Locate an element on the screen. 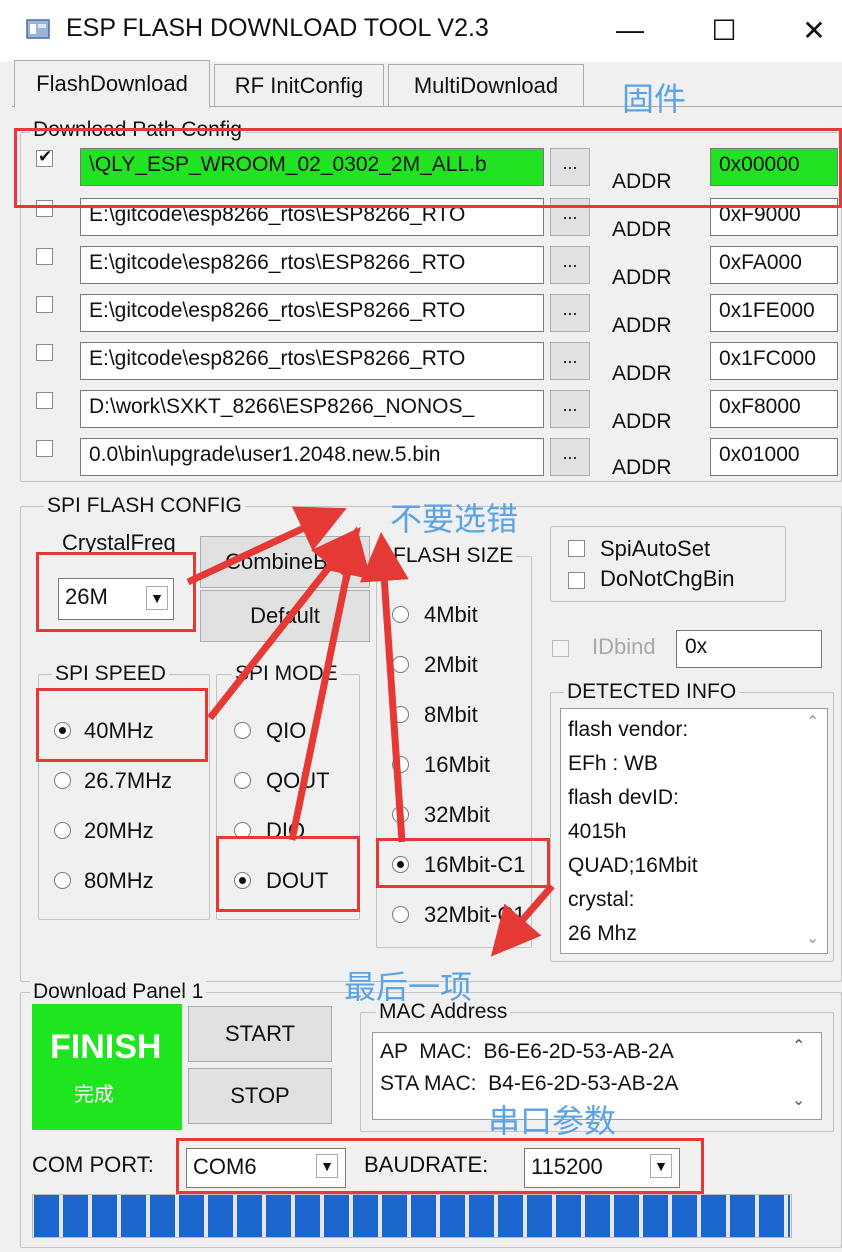 The height and width of the screenshot is (1252, 842). tab-flashdownload: FlashDownload is located at coordinates (112, 84).